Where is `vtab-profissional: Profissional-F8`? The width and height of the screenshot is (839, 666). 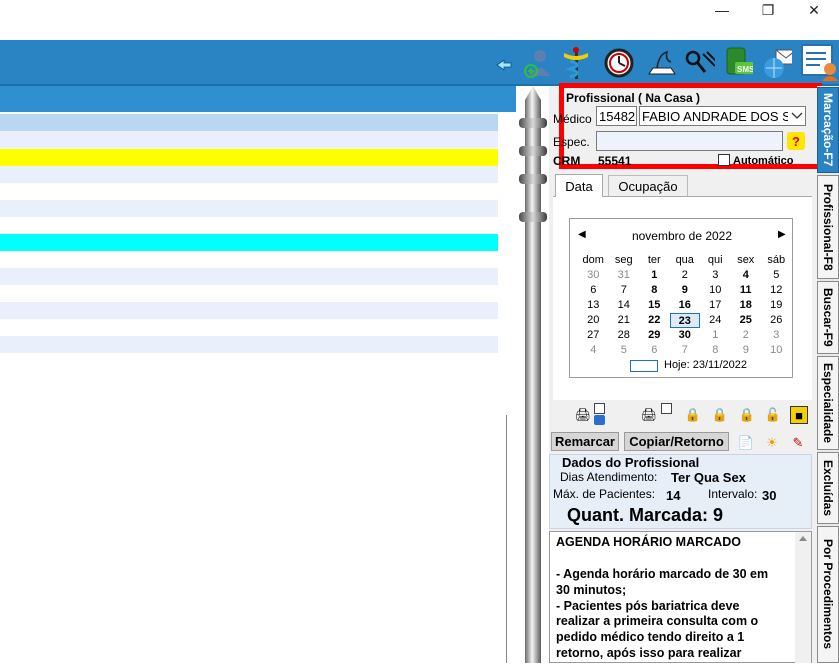 vtab-profissional: Profissional-F8 is located at coordinates (828, 227).